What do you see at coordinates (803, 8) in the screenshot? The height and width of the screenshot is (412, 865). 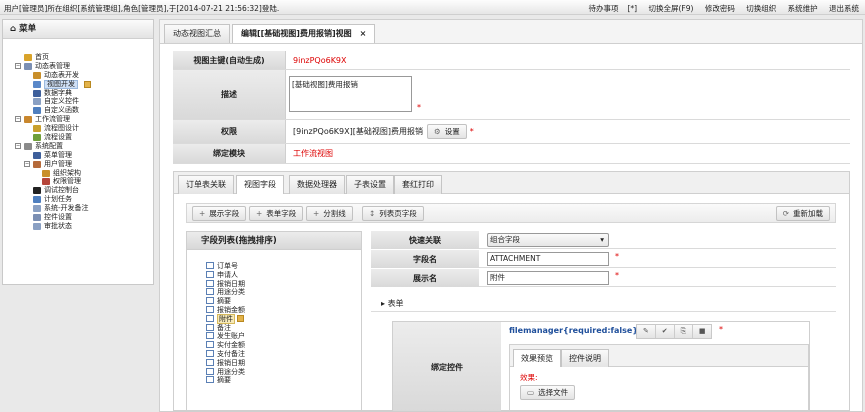 I see `maintenance-link: 系统维护` at bounding box center [803, 8].